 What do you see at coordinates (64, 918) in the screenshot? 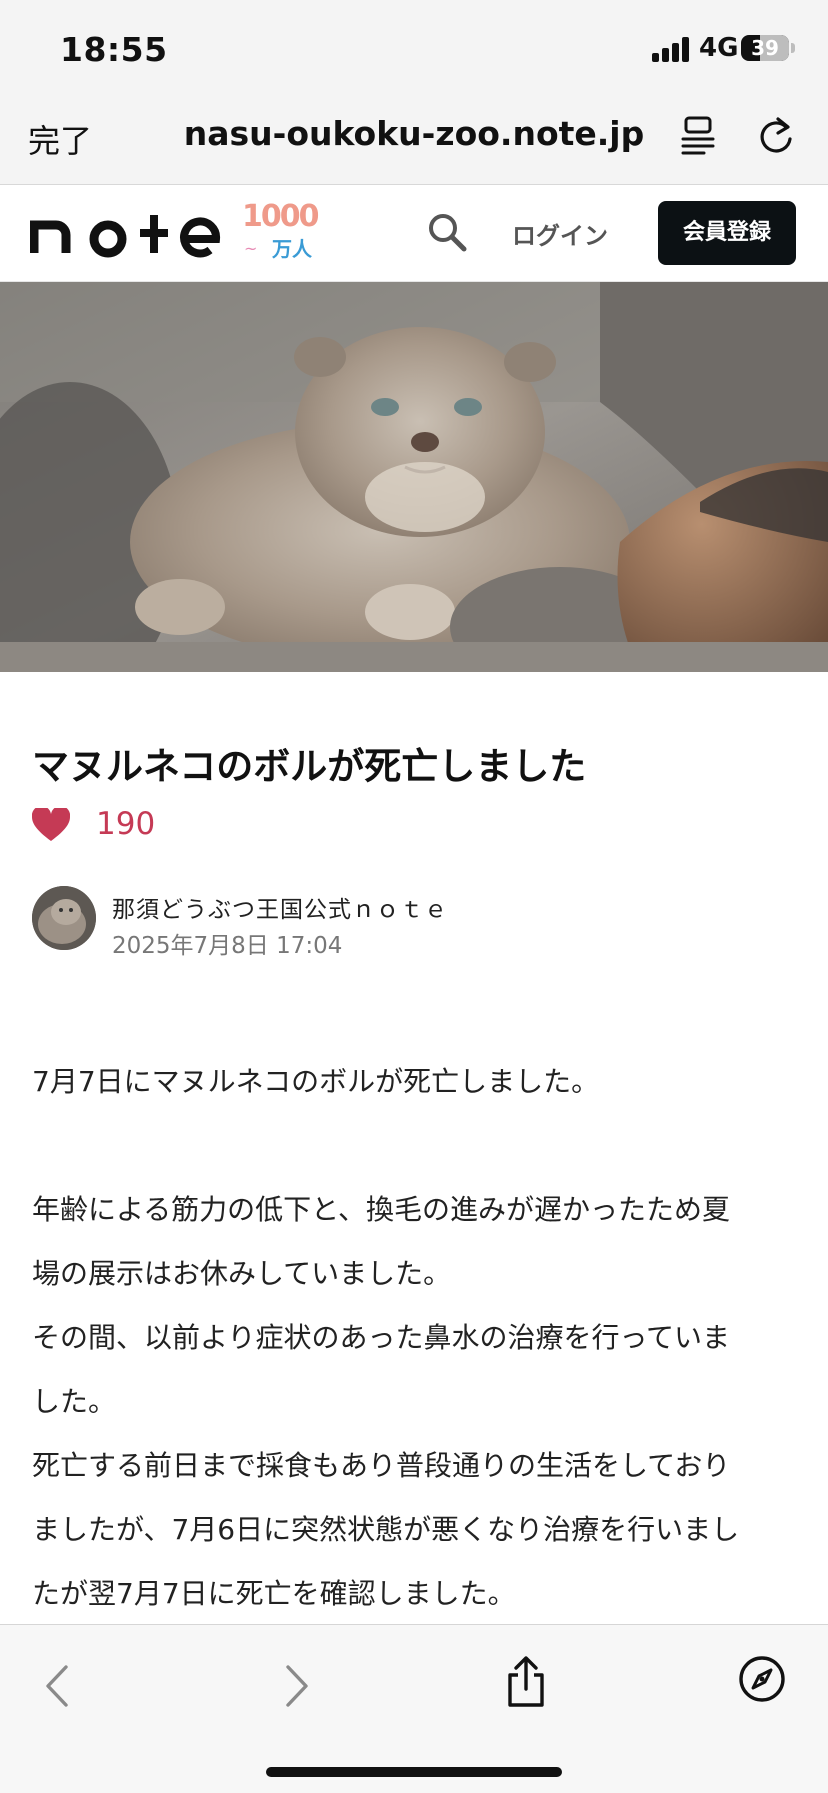
I see `author-avatar` at bounding box center [64, 918].